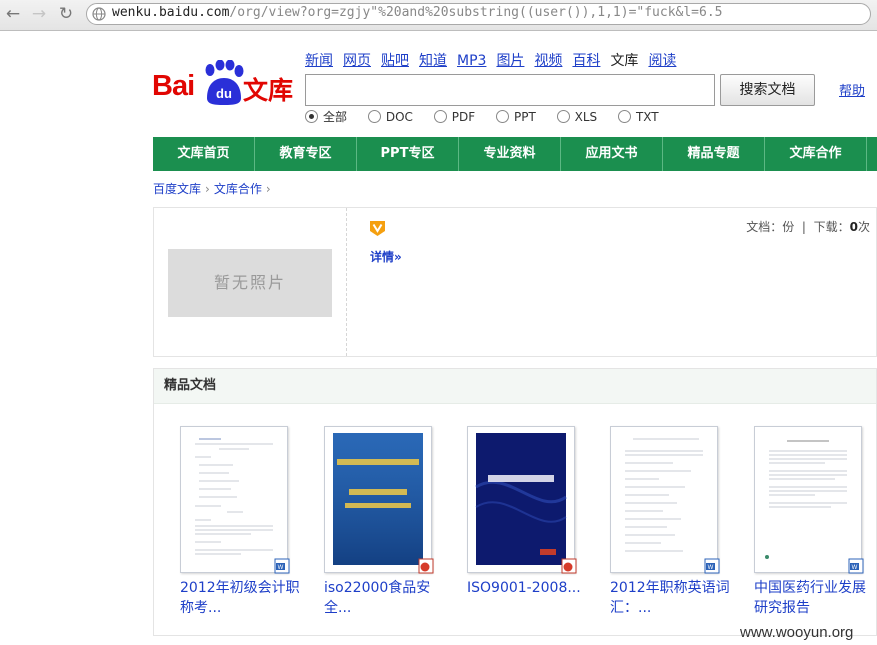 The height and width of the screenshot is (645, 877). I want to click on radio-label: PDF, so click(463, 117).